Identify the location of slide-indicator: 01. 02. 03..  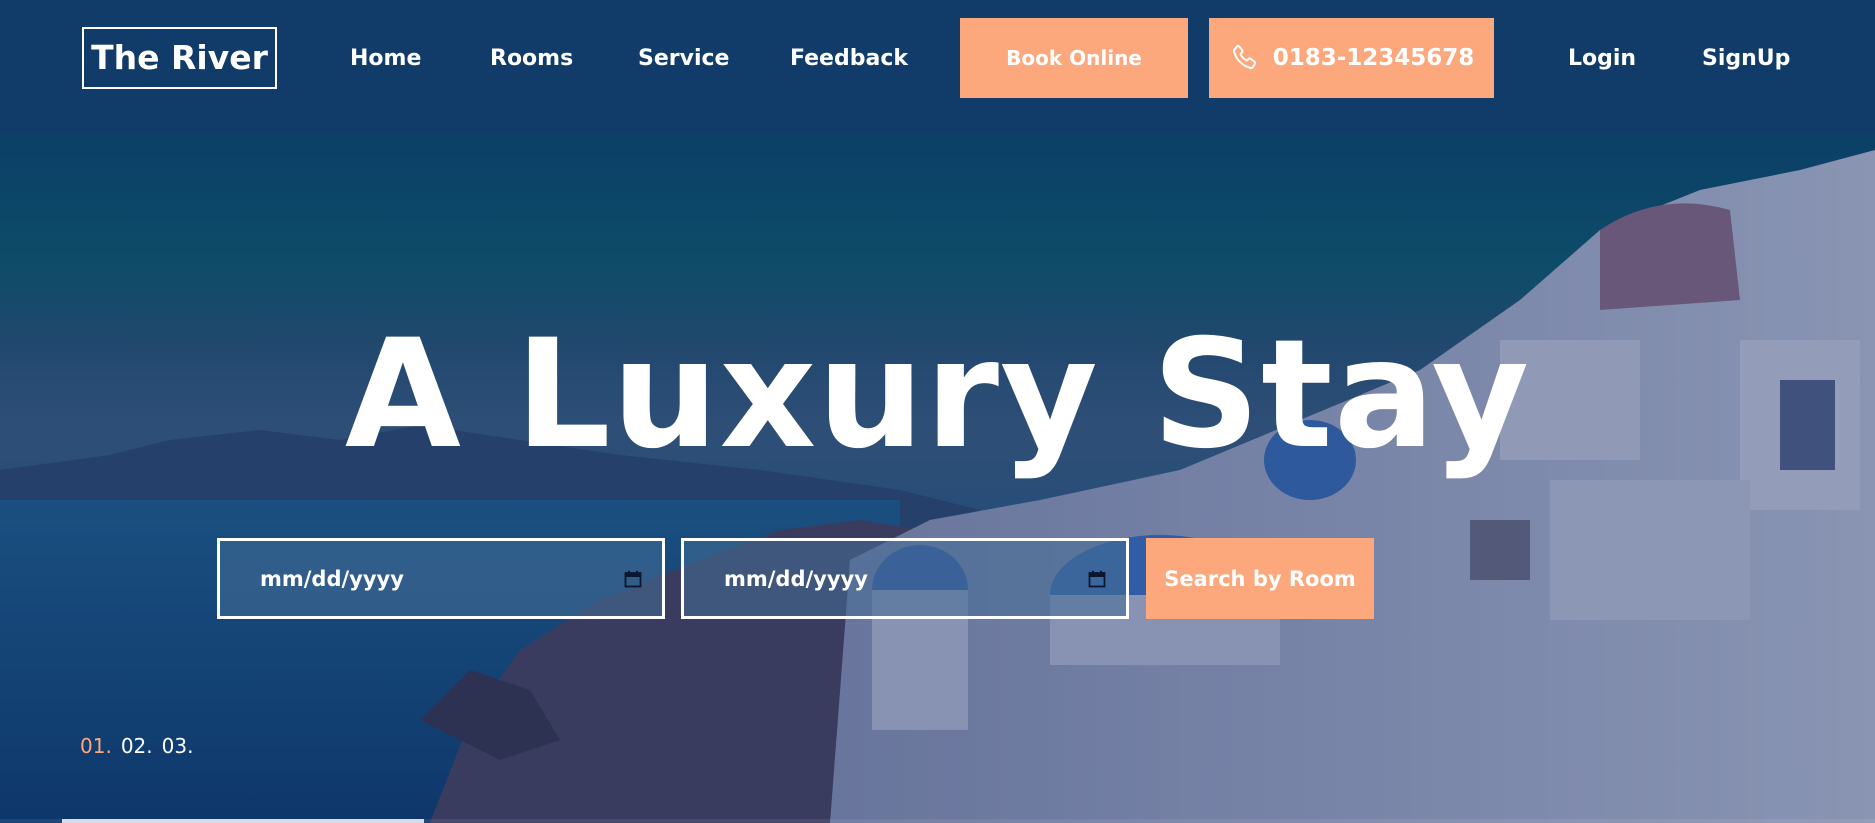
(136, 746).